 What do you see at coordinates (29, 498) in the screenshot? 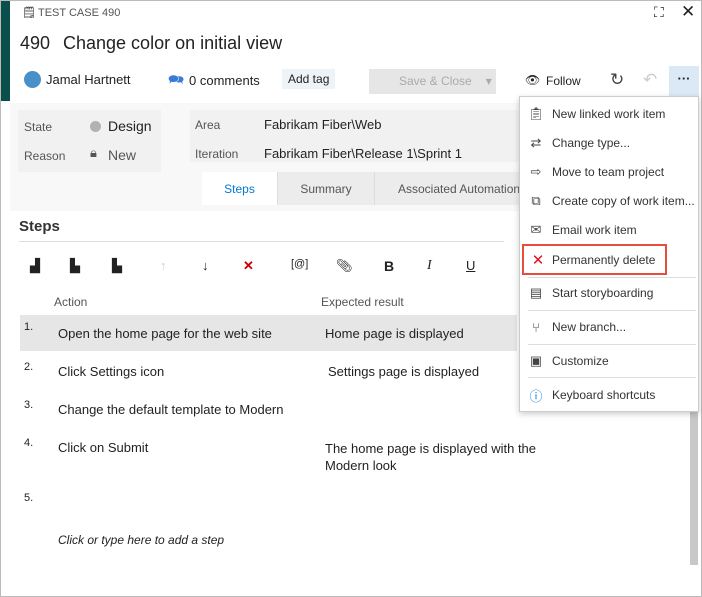
I see `step-number: 5.` at bounding box center [29, 498].